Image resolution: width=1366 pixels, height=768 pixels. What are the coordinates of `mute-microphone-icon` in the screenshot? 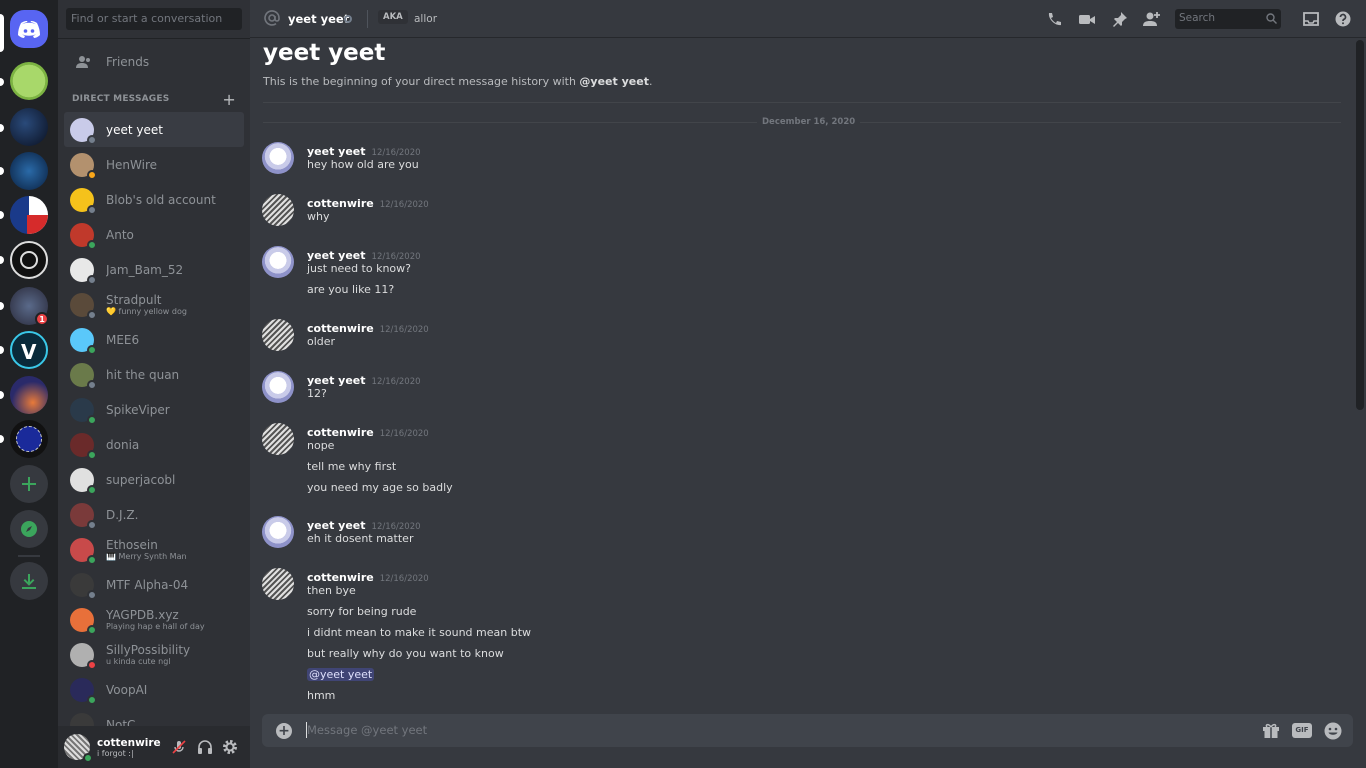 It's located at (179, 747).